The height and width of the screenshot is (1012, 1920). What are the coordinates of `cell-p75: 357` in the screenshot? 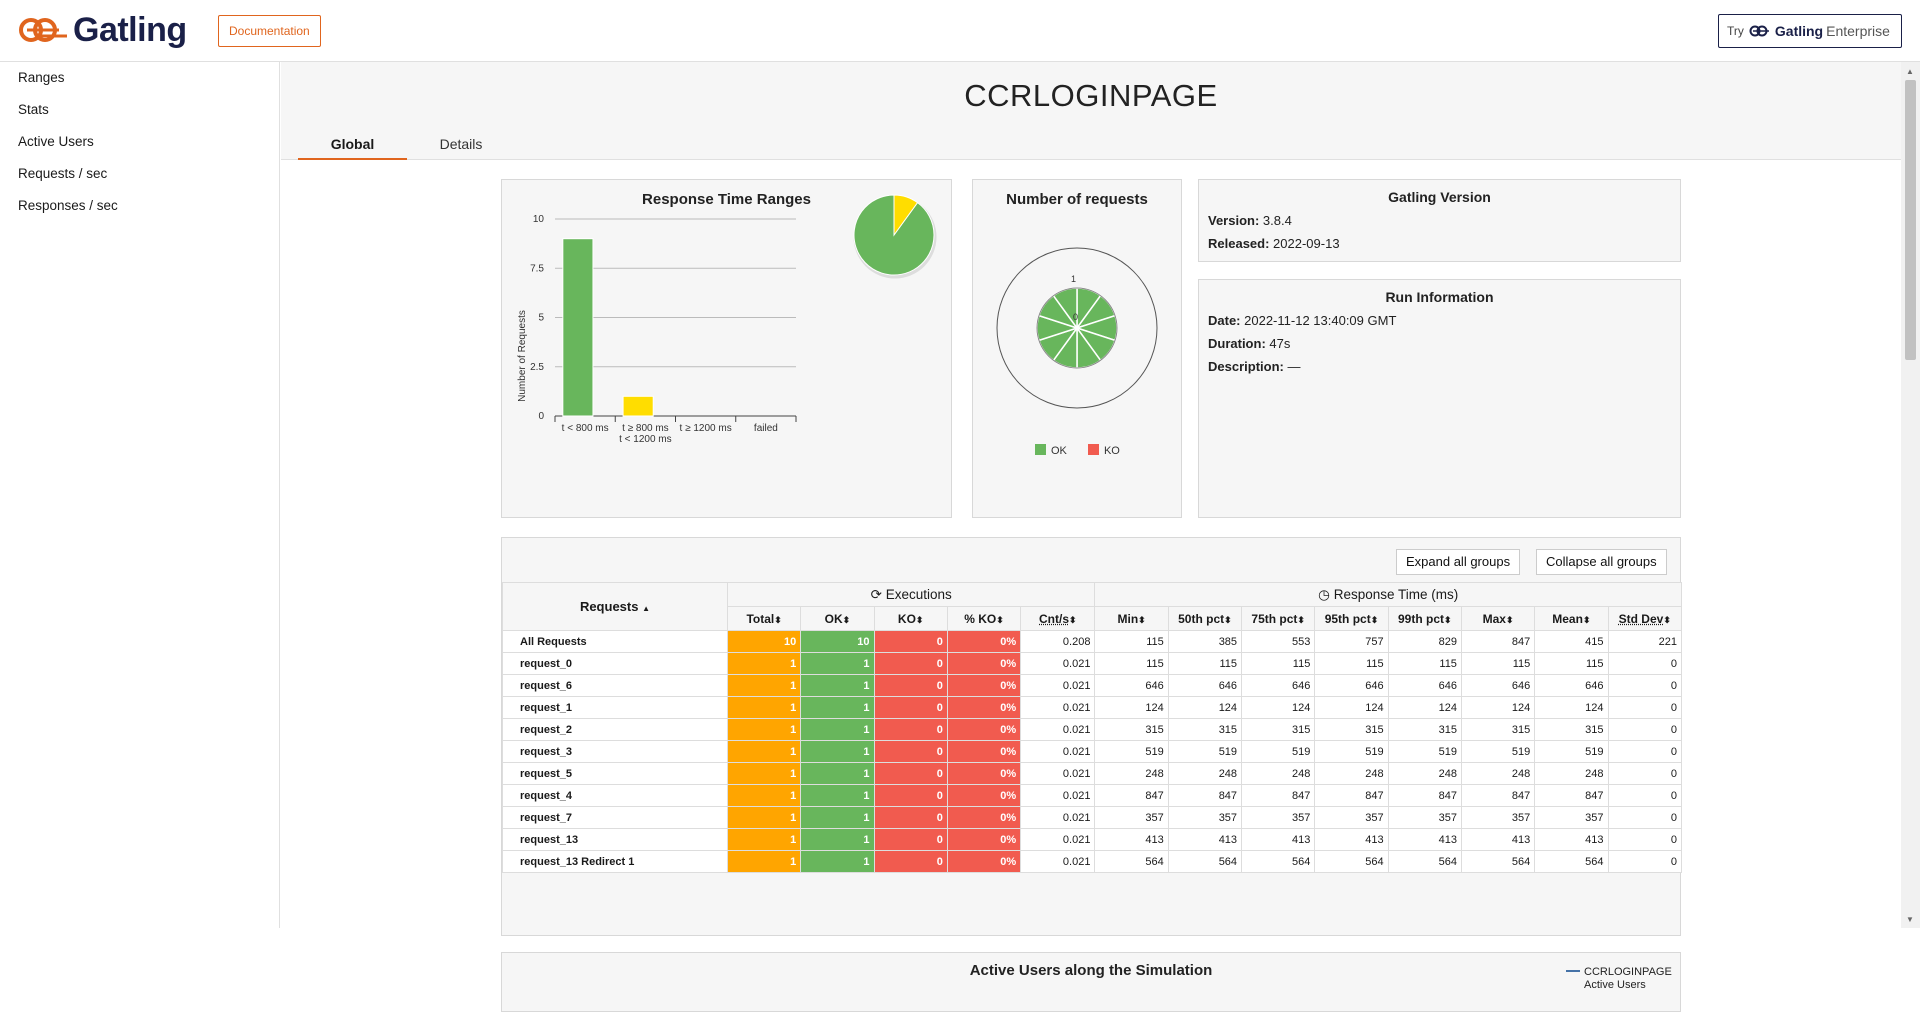 It's located at (1278, 817).